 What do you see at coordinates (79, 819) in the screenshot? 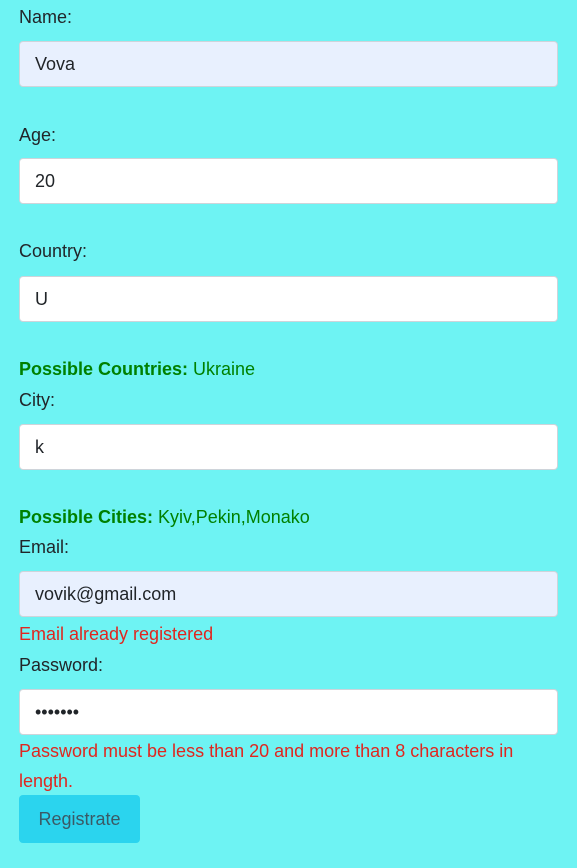
I see `registrate-button: Registrate` at bounding box center [79, 819].